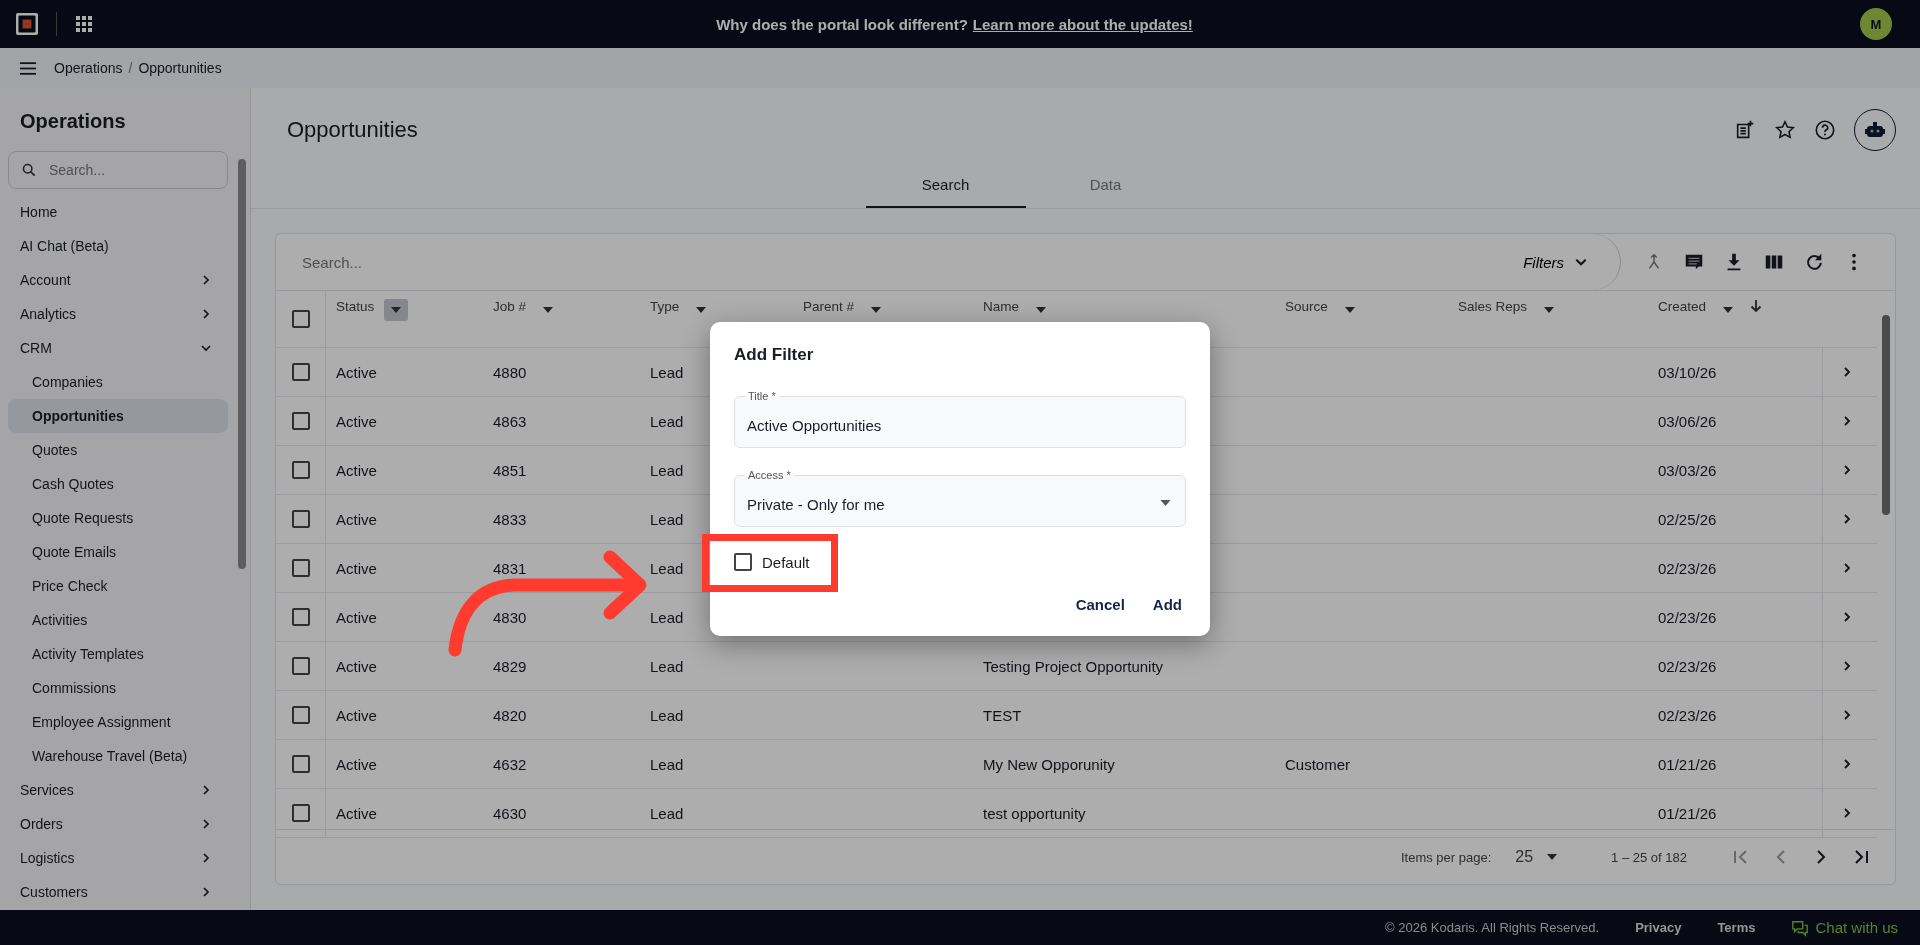 The height and width of the screenshot is (945, 1920). Describe the element at coordinates (510, 372) in the screenshot. I see `table-cell: 4880` at that location.